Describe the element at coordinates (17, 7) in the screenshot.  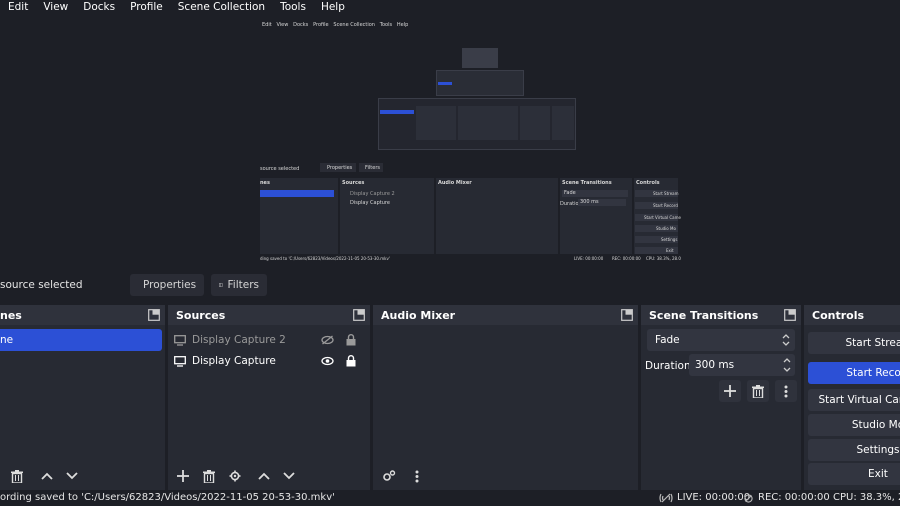
I see `menu-edit: Edit` at that location.